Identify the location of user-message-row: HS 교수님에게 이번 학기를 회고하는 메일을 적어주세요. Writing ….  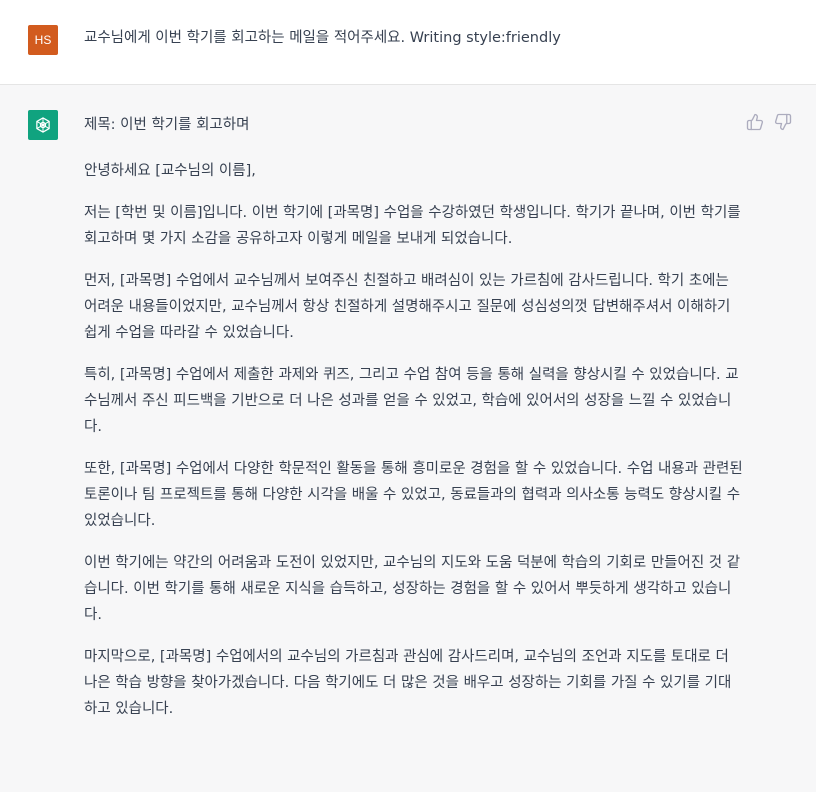
(408, 42).